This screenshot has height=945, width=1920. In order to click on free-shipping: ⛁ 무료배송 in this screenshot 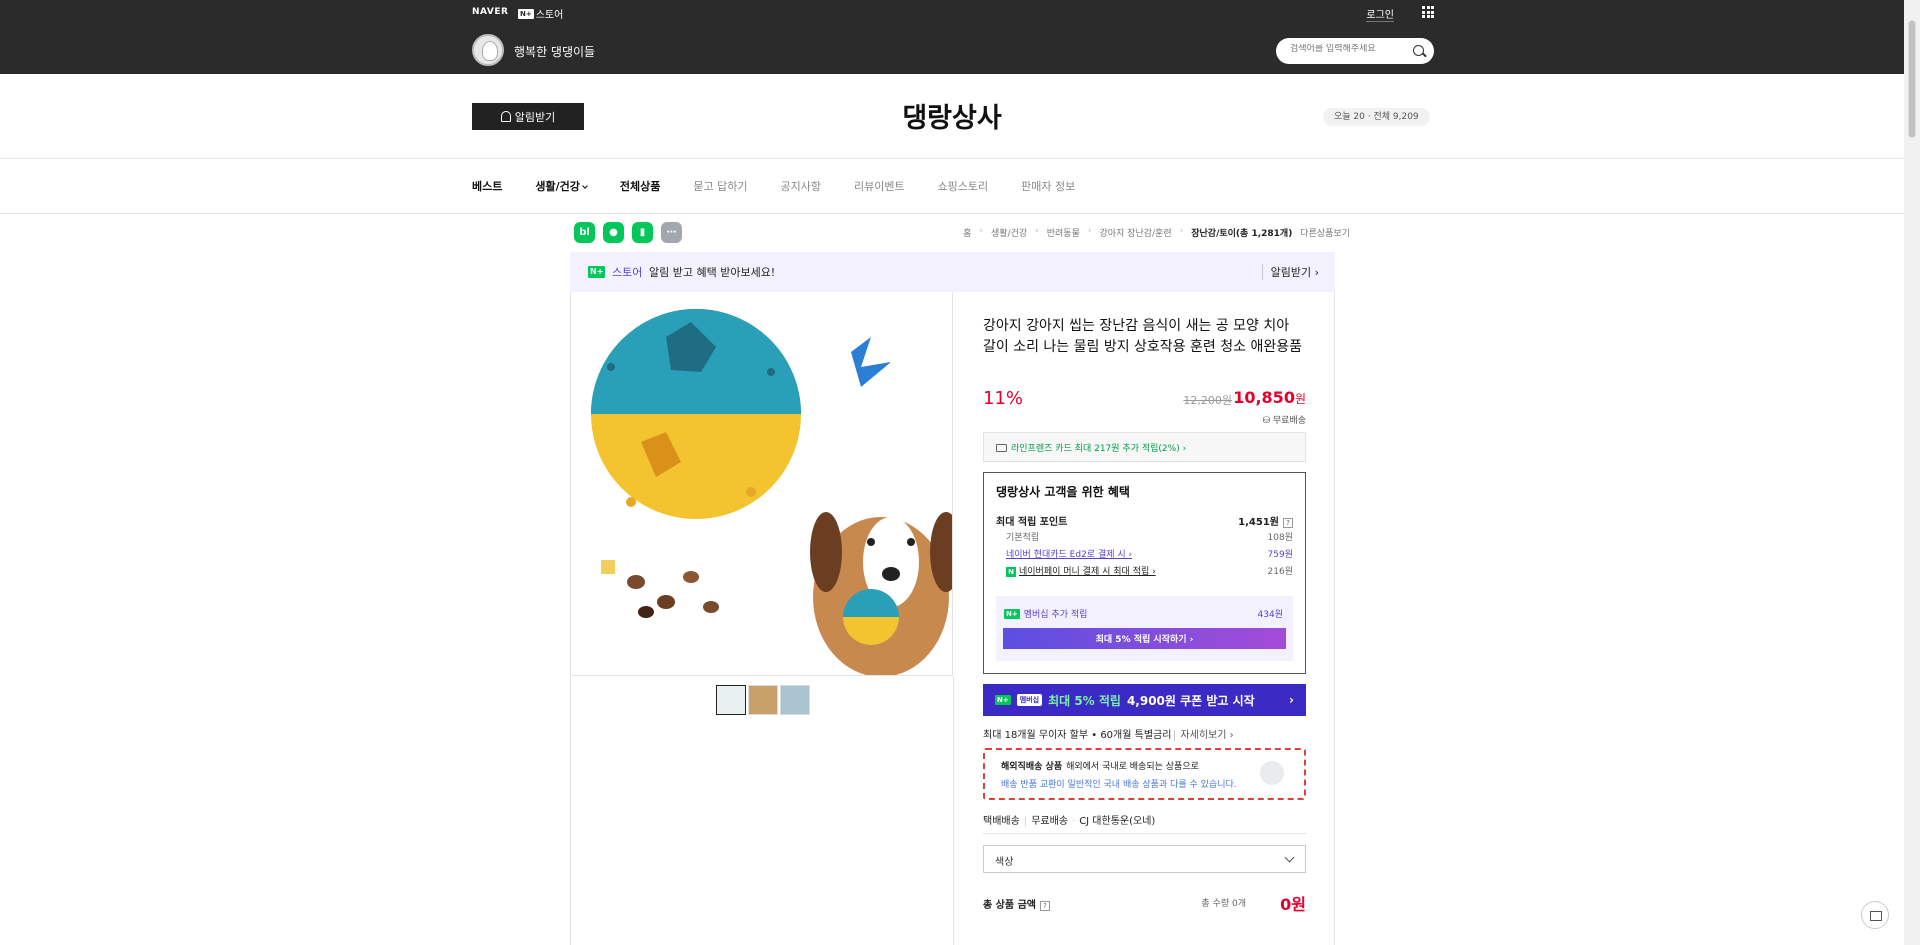, I will do `click(1284, 421)`.